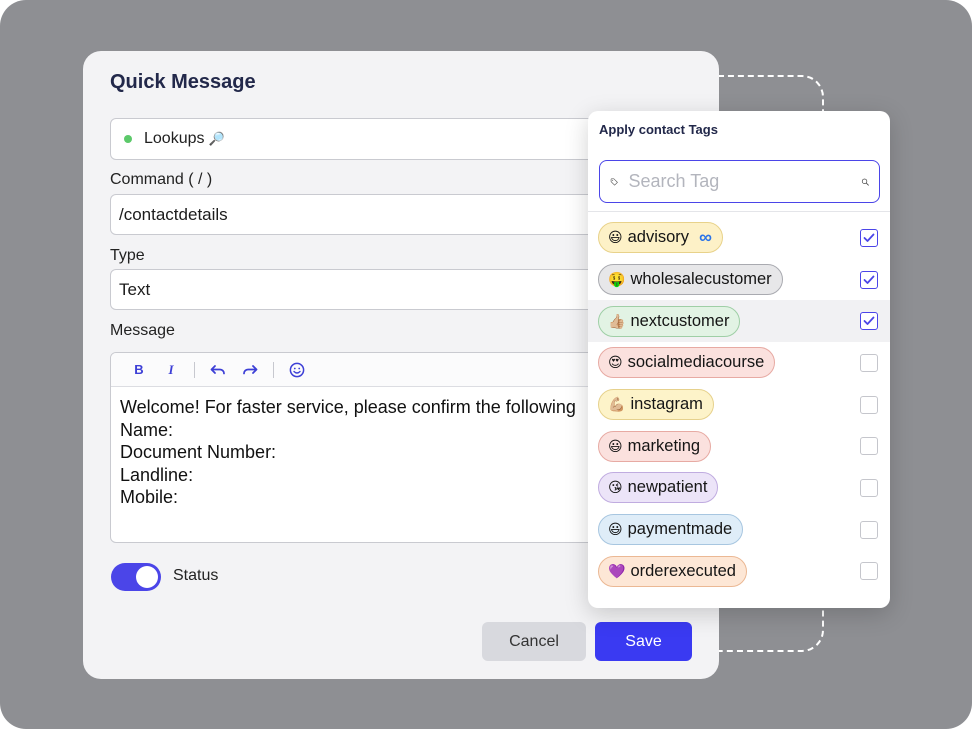 This screenshot has width=972, height=729. I want to click on tag-label: orderexecuted, so click(683, 570).